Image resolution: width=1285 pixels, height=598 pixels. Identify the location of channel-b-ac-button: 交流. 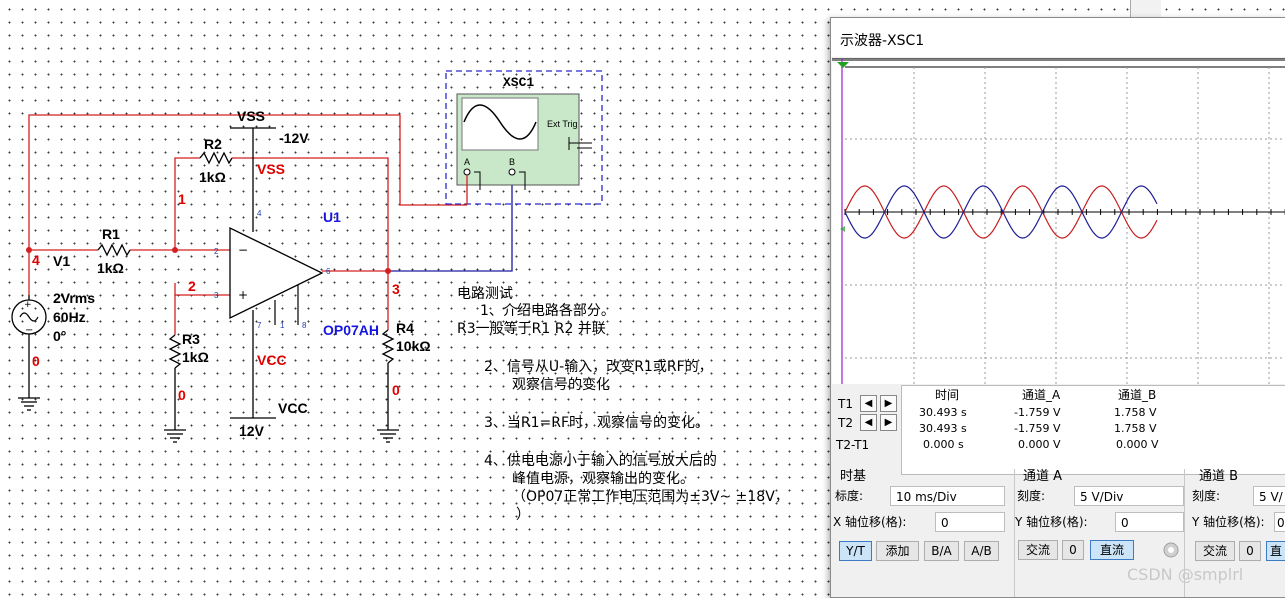
(1215, 551).